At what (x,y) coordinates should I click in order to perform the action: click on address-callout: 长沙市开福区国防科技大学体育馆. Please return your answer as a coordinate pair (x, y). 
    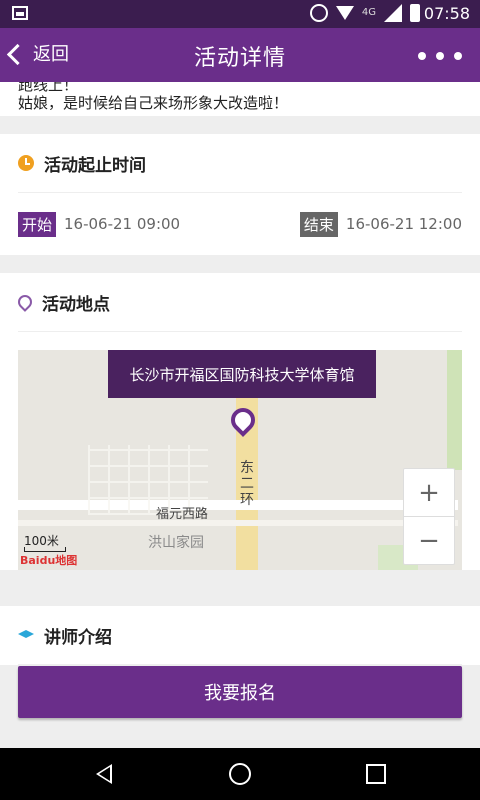
    Looking at the image, I should click on (242, 374).